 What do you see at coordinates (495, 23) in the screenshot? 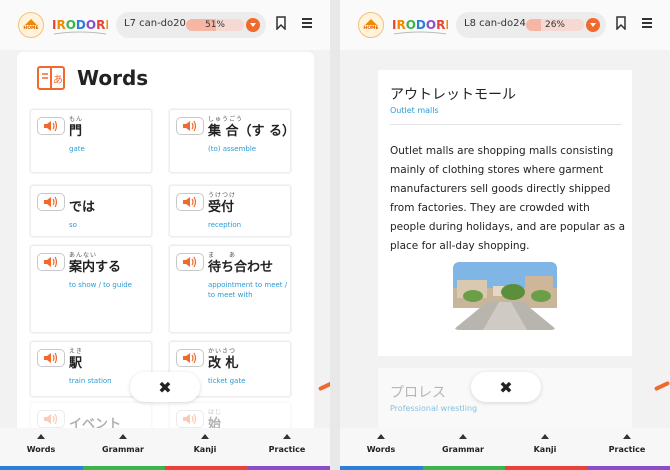
I see `level-label: L8 can-do24` at bounding box center [495, 23].